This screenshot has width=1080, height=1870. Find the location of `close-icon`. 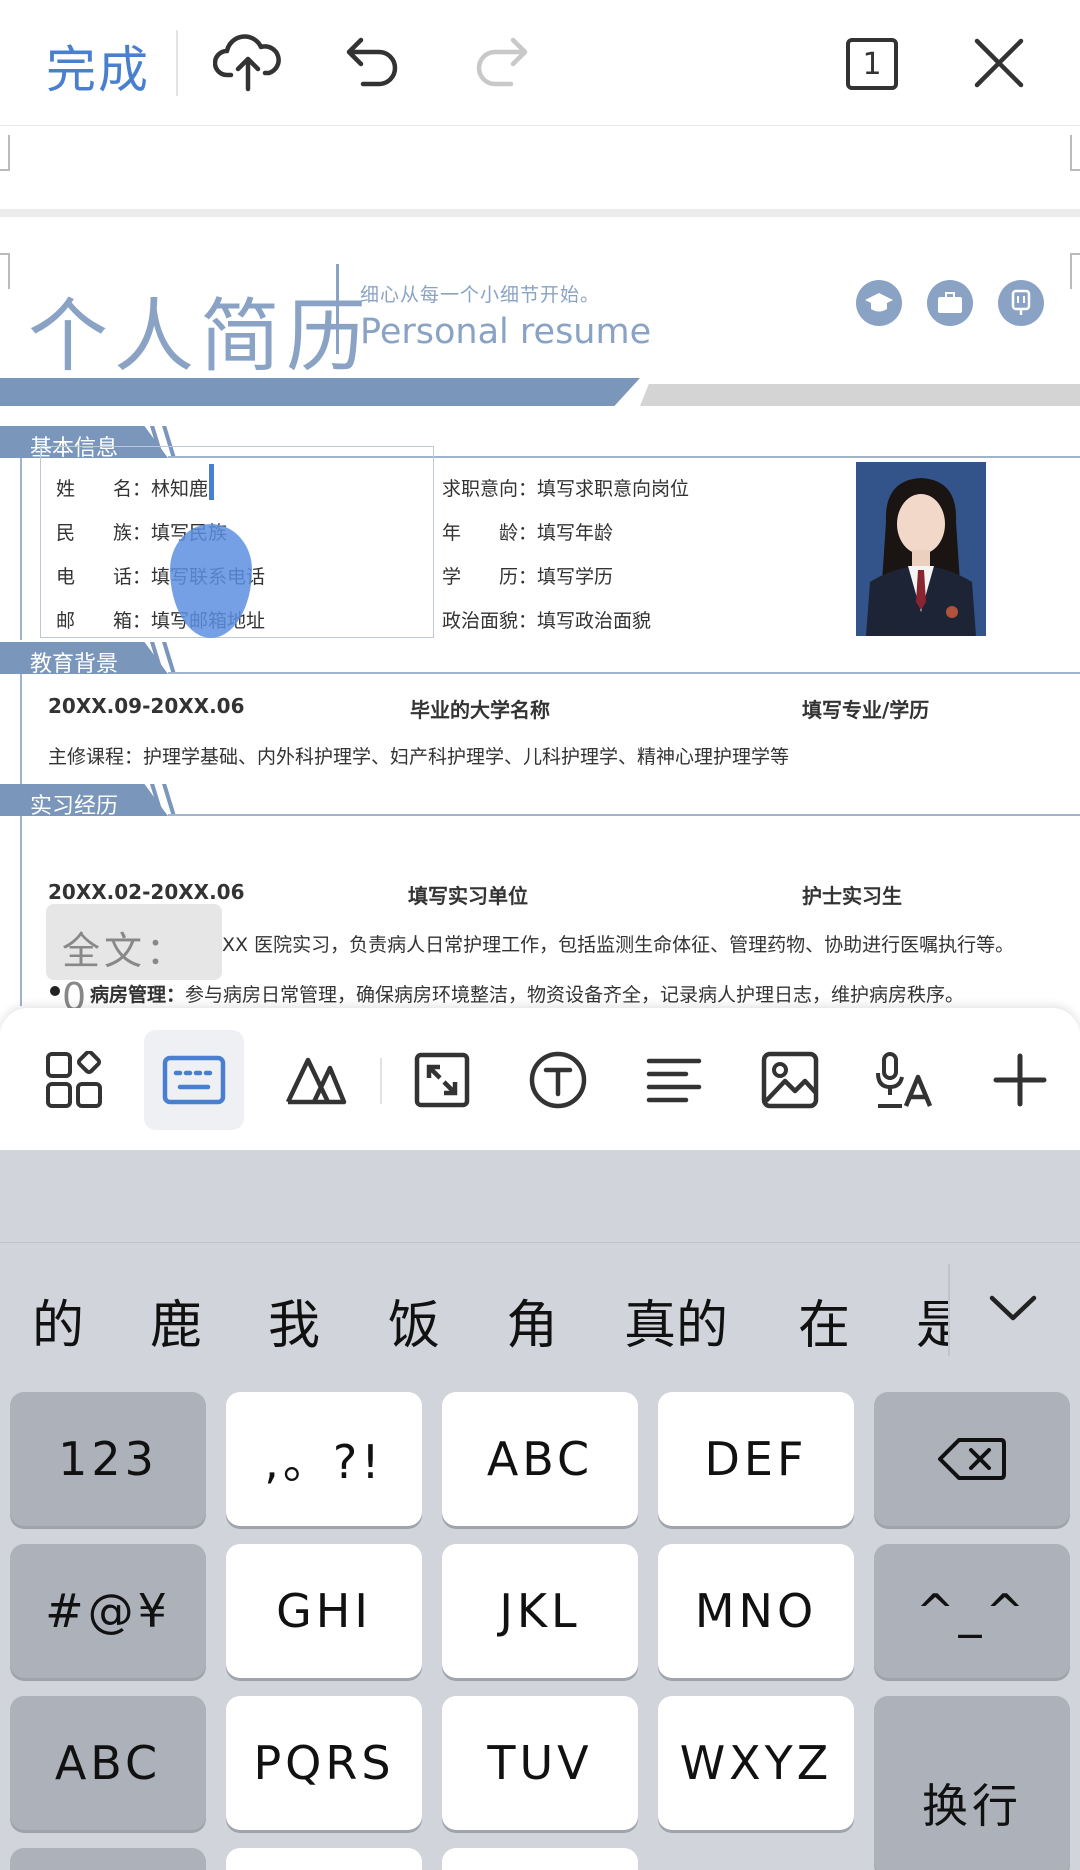

close-icon is located at coordinates (999, 63).